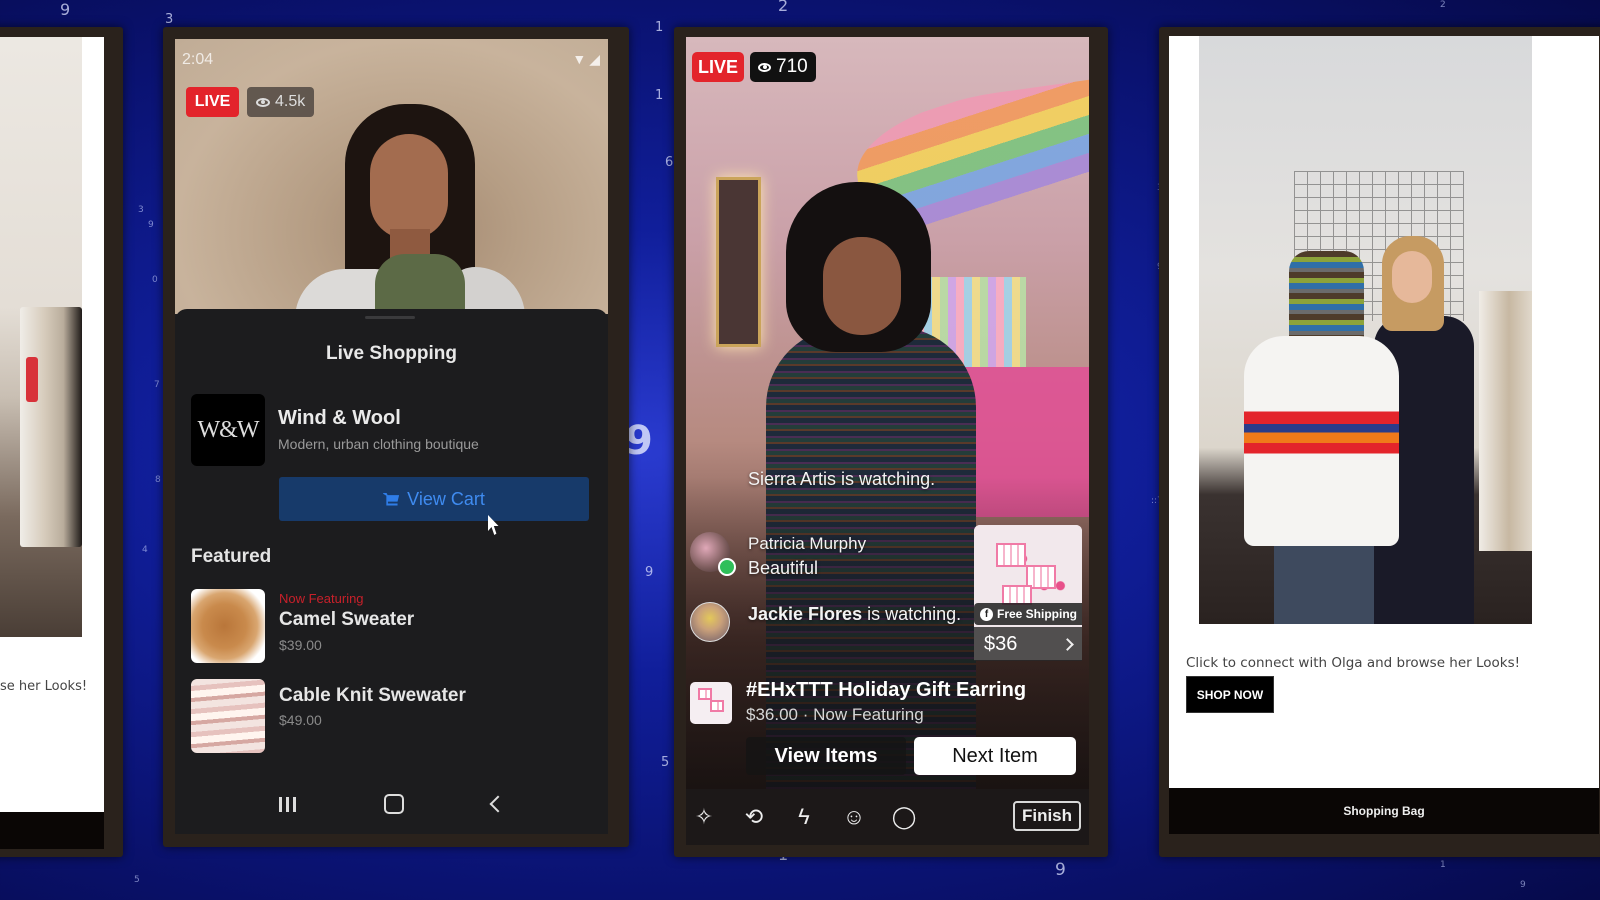  I want to click on product-item: Now Featuring Camel Sweater $39.00, so click(391, 626).